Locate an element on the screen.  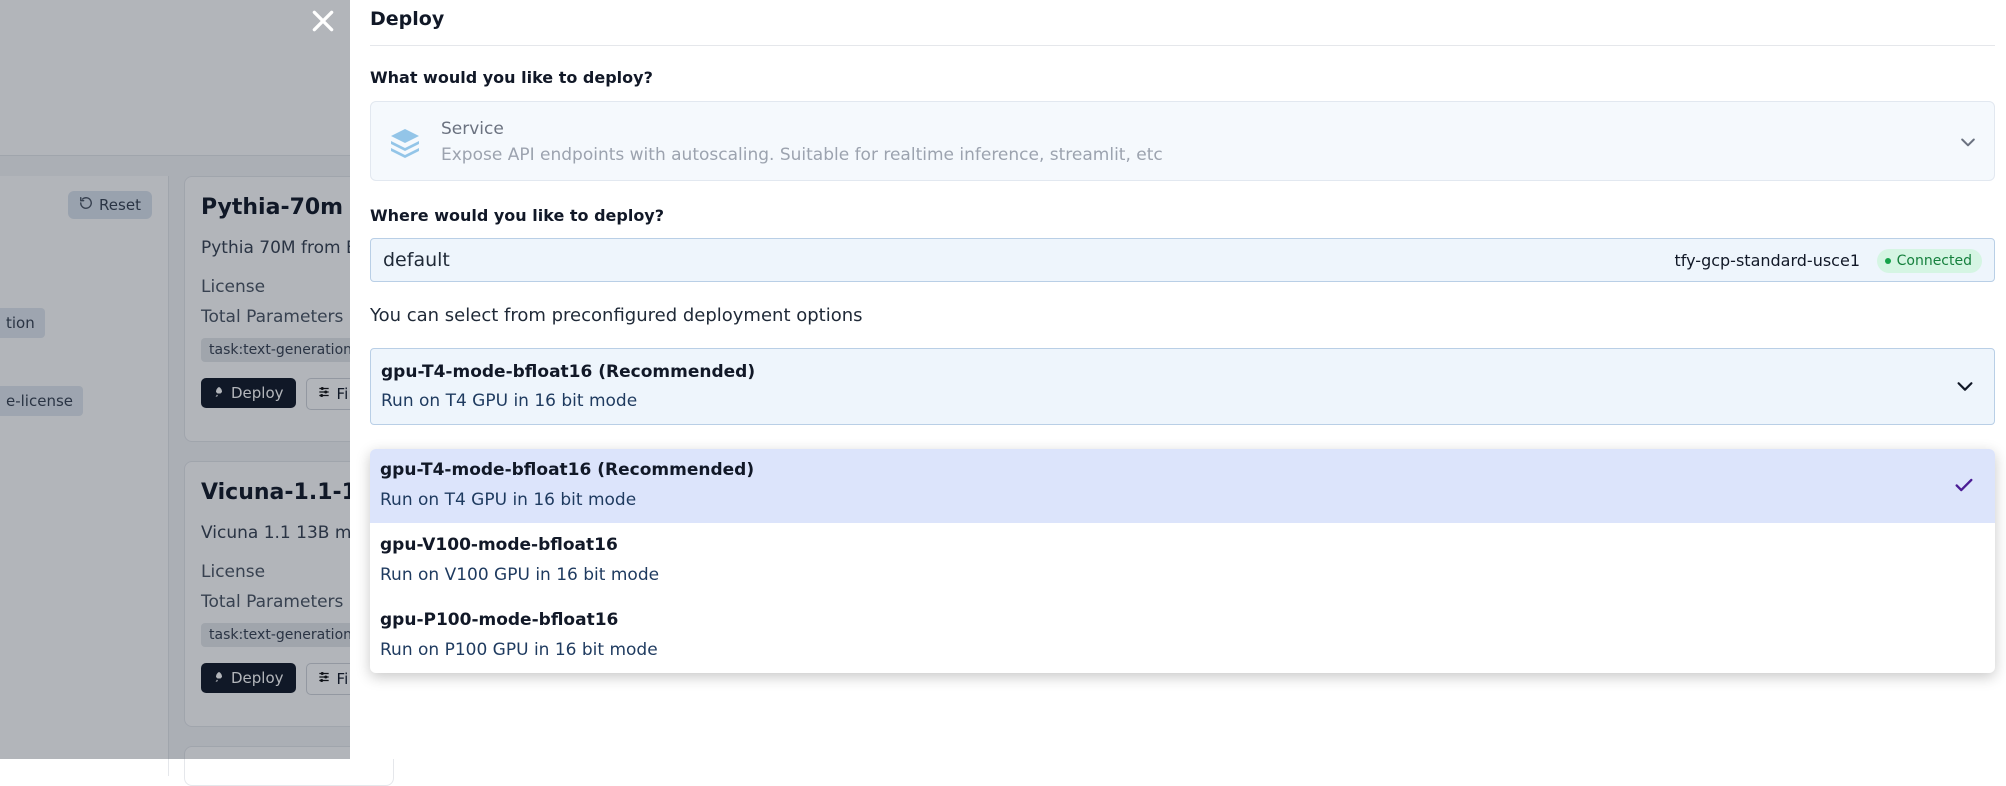
layers-icon is located at coordinates (405, 144).